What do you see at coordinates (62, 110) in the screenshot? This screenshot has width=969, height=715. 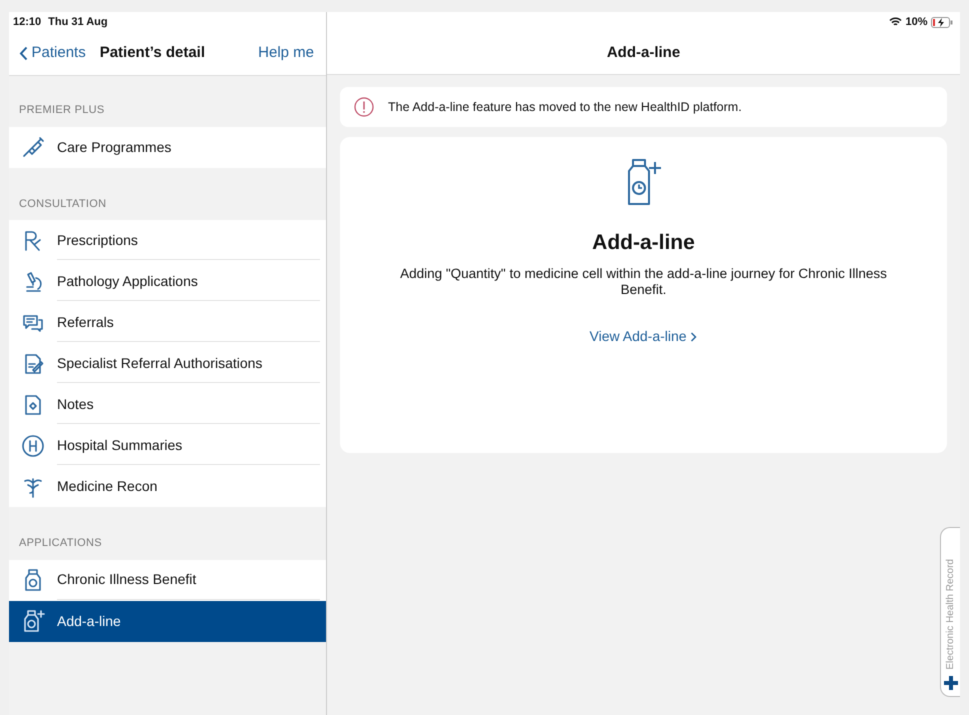 I see `section-heading: PREMIER PLUS` at bounding box center [62, 110].